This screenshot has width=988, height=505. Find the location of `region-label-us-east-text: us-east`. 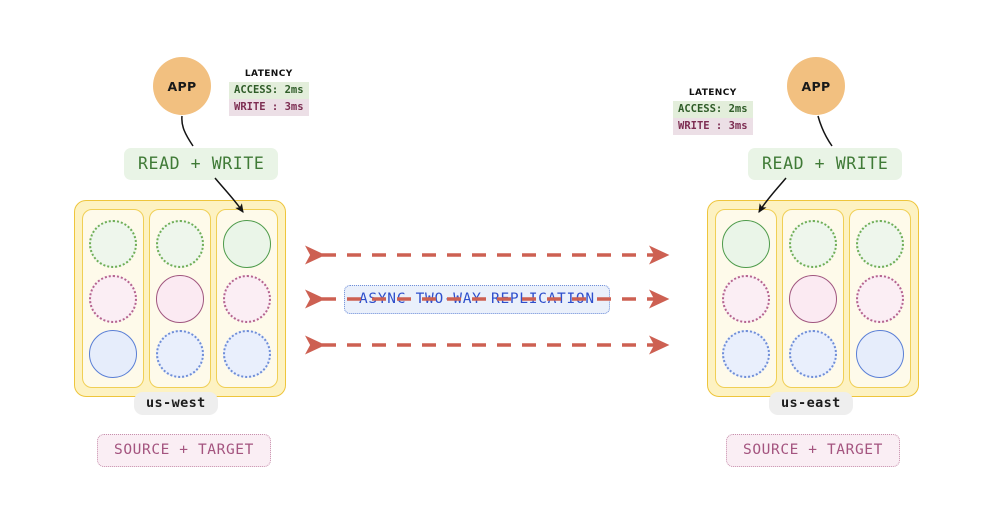

region-label-us-east-text: us-east is located at coordinates (811, 403).